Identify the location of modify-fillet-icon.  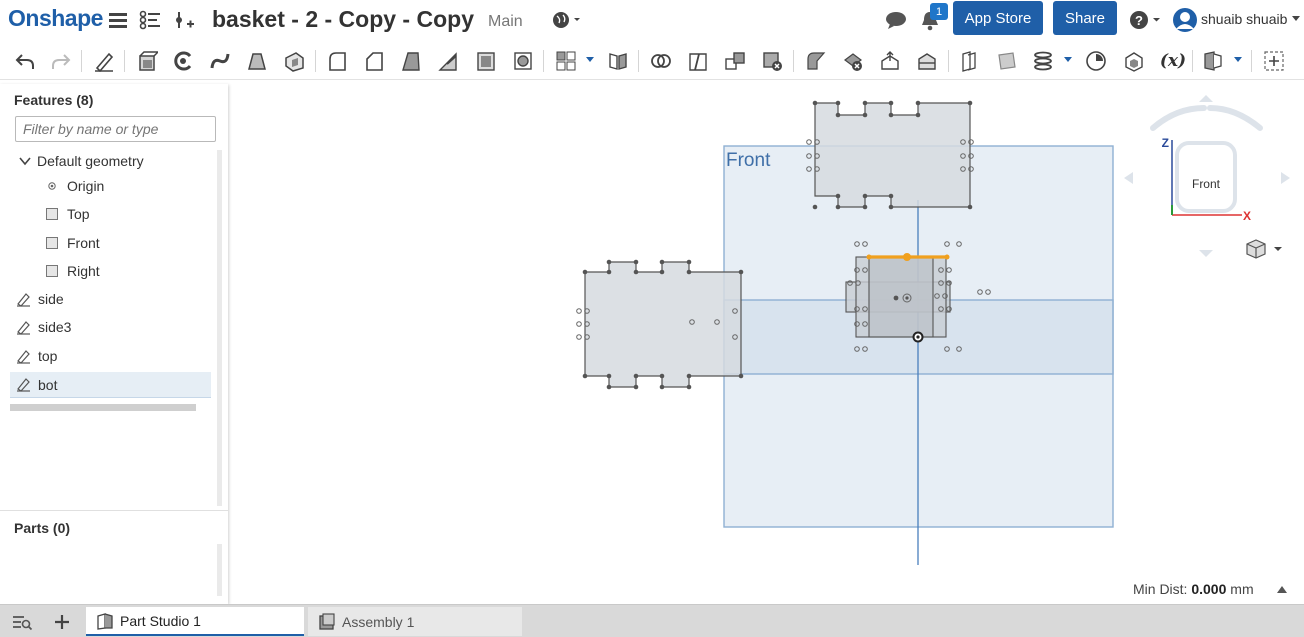
(816, 61).